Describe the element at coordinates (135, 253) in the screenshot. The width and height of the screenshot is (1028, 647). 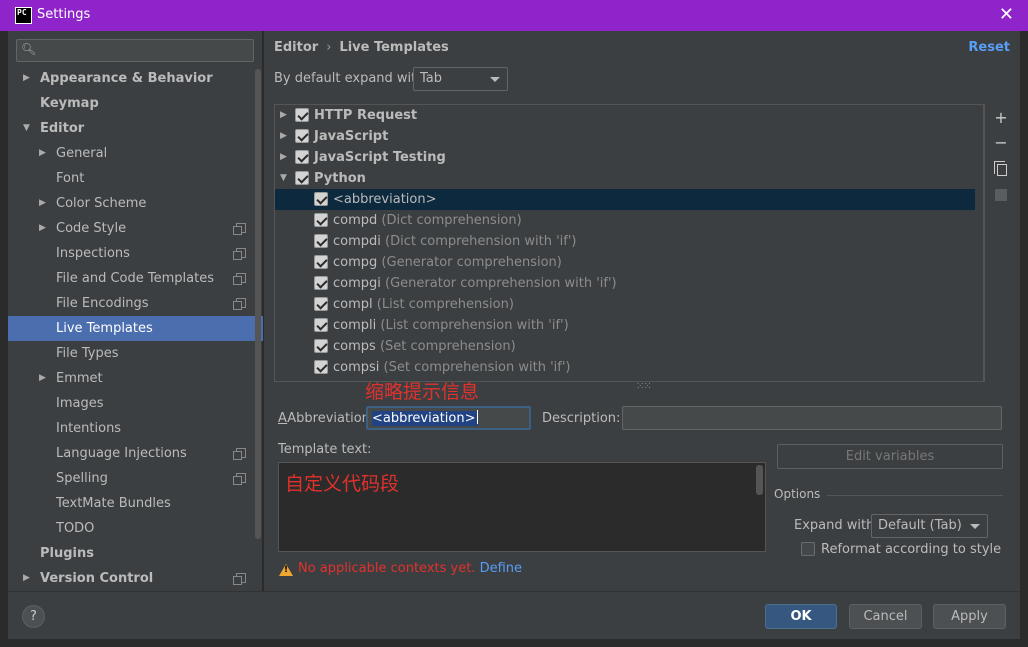
I see `sidebar-item: Inspections` at that location.